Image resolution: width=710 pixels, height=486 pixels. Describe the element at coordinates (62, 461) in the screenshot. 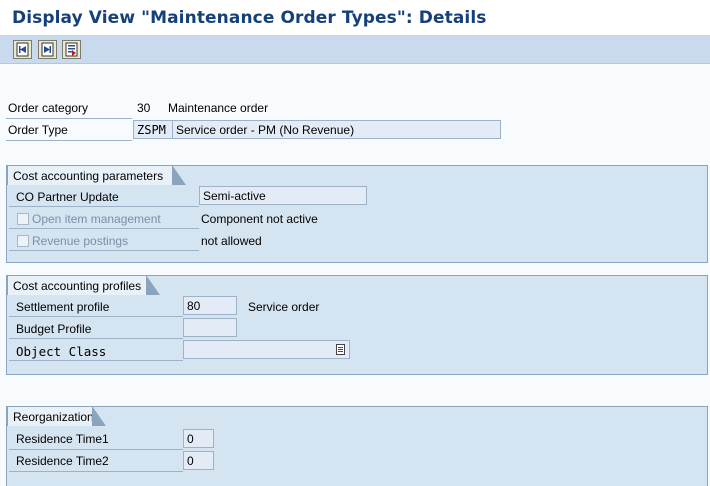

I see `residence-time2-label: Residence Time2` at that location.